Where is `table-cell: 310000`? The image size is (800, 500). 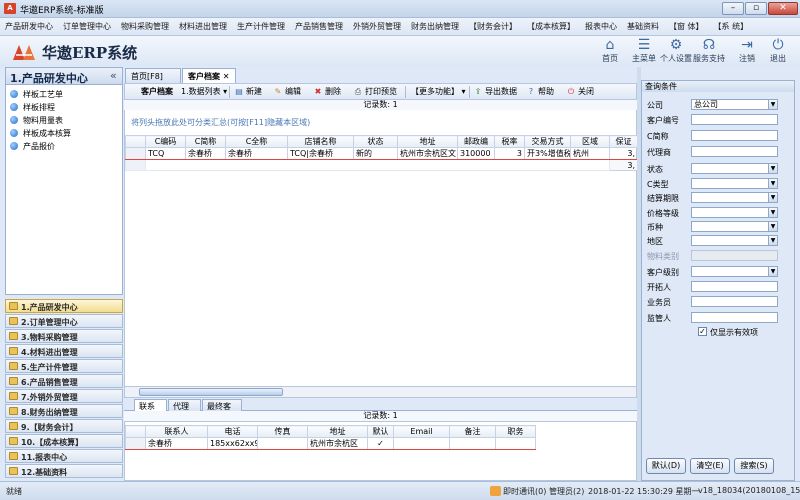 table-cell: 310000 is located at coordinates (476, 153).